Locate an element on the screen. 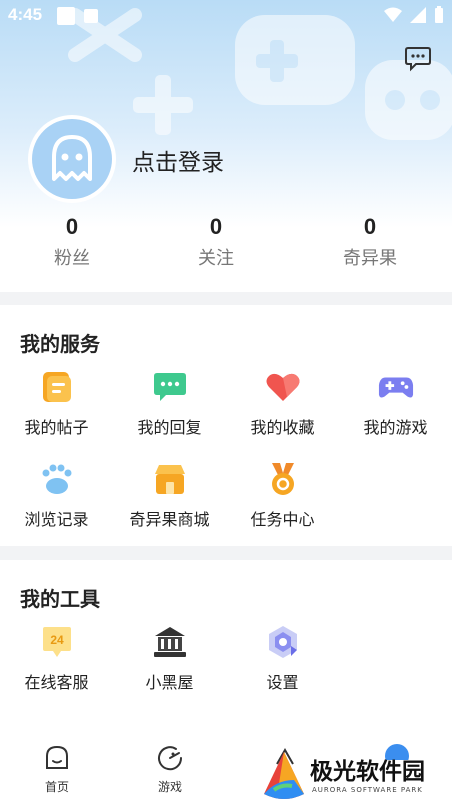 The height and width of the screenshot is (805, 452). stat-kiwi: 0 奇异果 is located at coordinates (370, 242).